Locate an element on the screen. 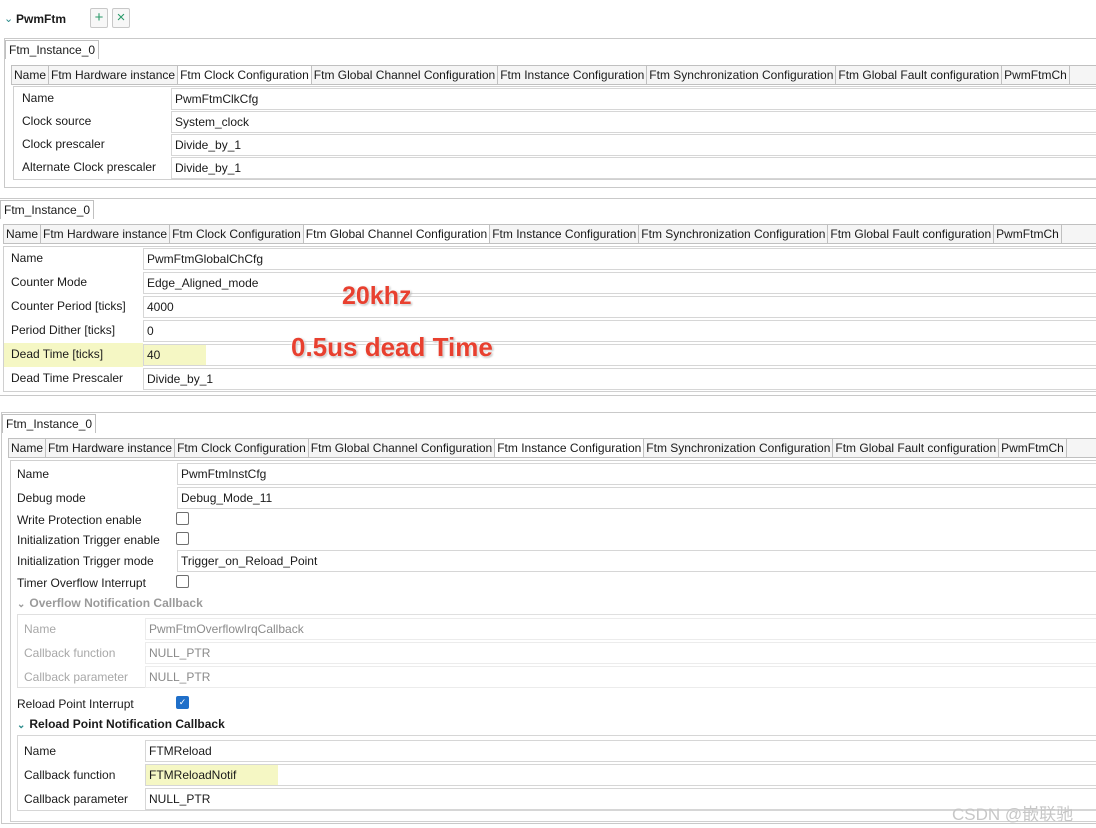  row-counter-period: Counter Period [ticks] 4000 is located at coordinates (550, 307).